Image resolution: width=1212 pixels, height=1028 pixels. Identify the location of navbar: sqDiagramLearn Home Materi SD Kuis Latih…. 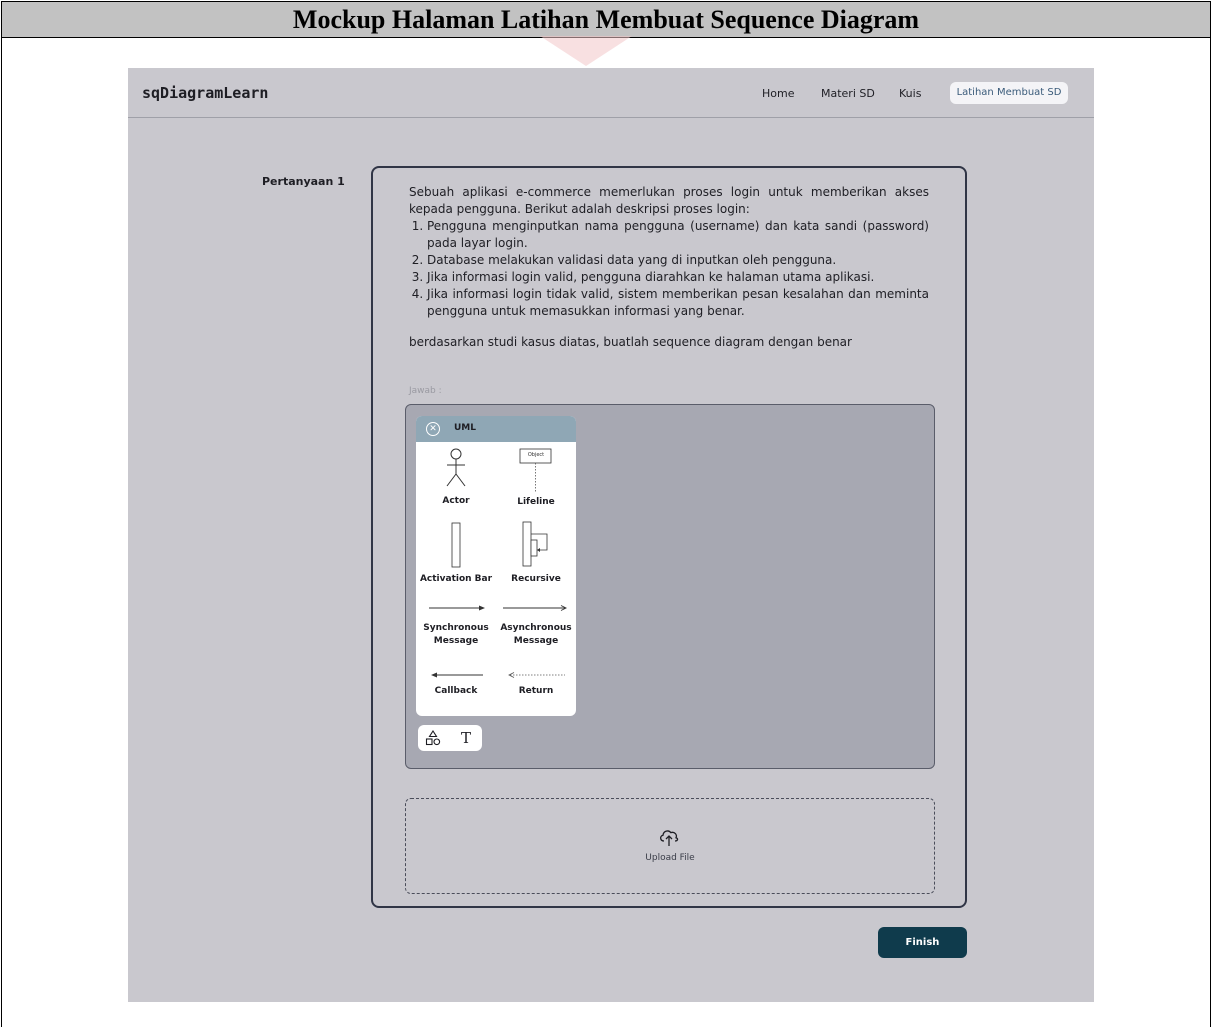
(611, 93).